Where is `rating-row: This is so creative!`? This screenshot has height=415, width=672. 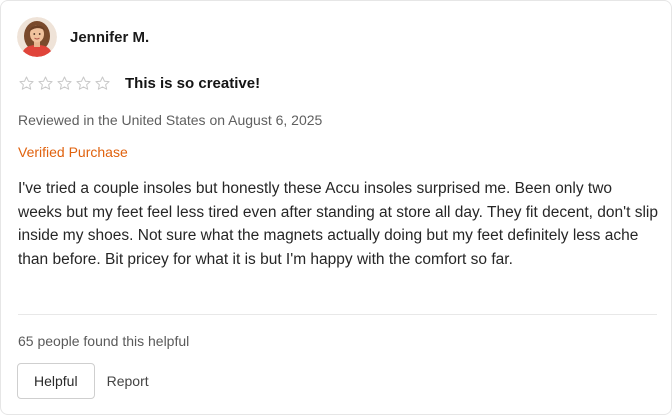
rating-row: This is so creative! is located at coordinates (139, 83).